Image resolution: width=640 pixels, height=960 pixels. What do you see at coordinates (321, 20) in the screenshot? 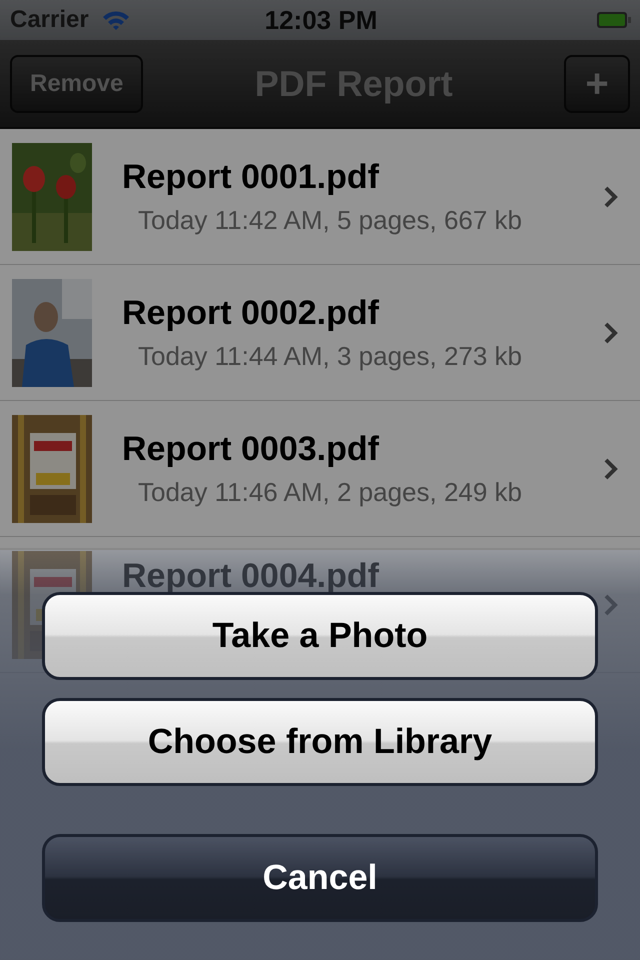
I see `clock-time: 12:03 PM` at bounding box center [321, 20].